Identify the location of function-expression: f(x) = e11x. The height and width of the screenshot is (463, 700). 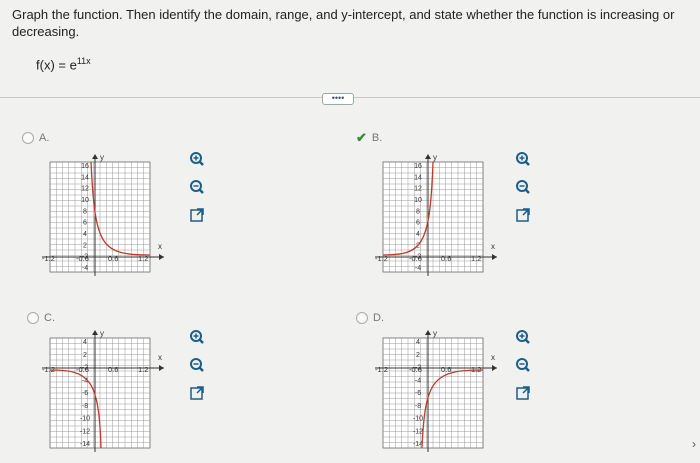
(63, 64).